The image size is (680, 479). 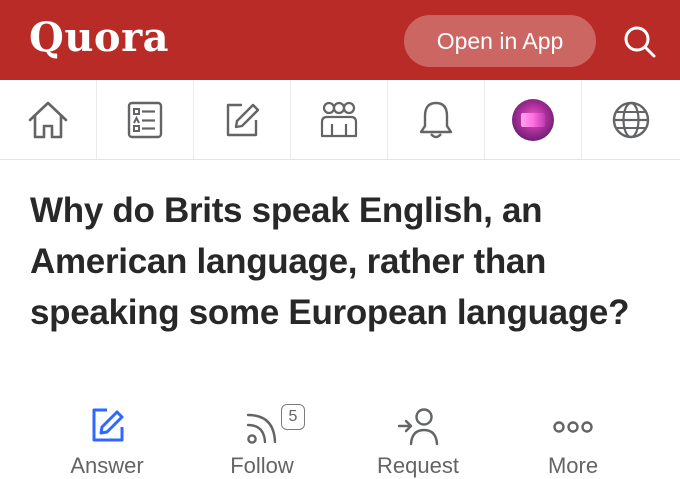 I want to click on nav-notifications, so click(x=436, y=119).